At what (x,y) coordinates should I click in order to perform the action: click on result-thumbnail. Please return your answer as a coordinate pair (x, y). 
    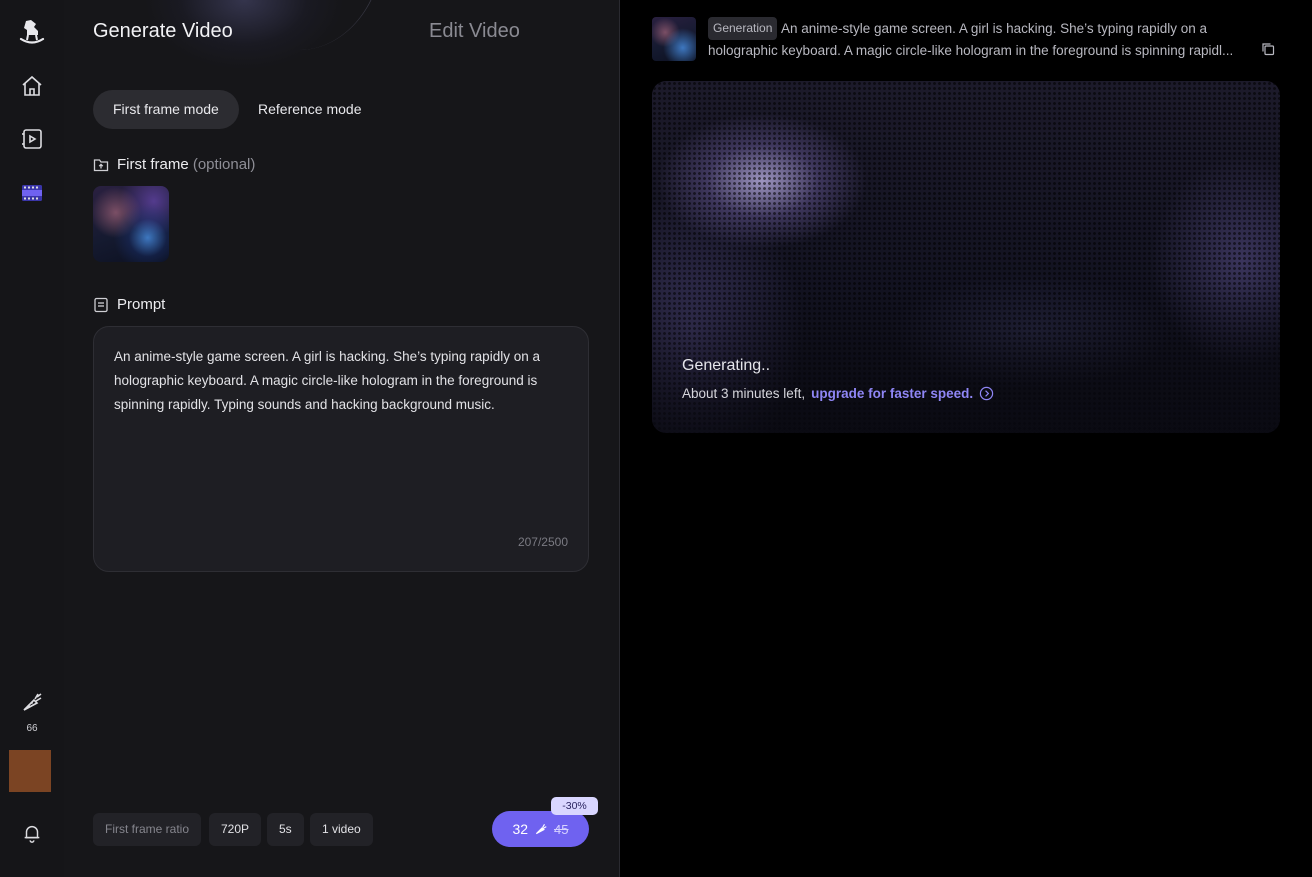
    Looking at the image, I should click on (674, 39).